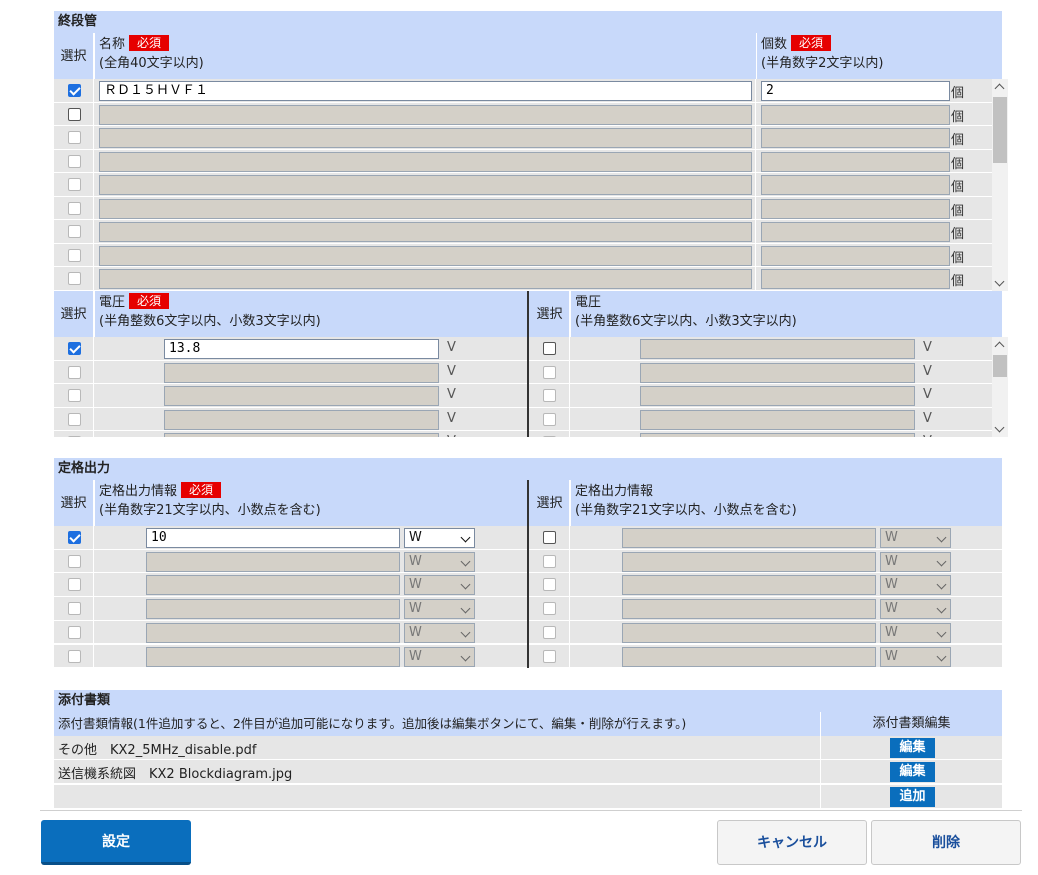 This screenshot has width=1038, height=875. Describe the element at coordinates (301, 349) in the screenshot. I see `voltage-input: 13.8` at that location.